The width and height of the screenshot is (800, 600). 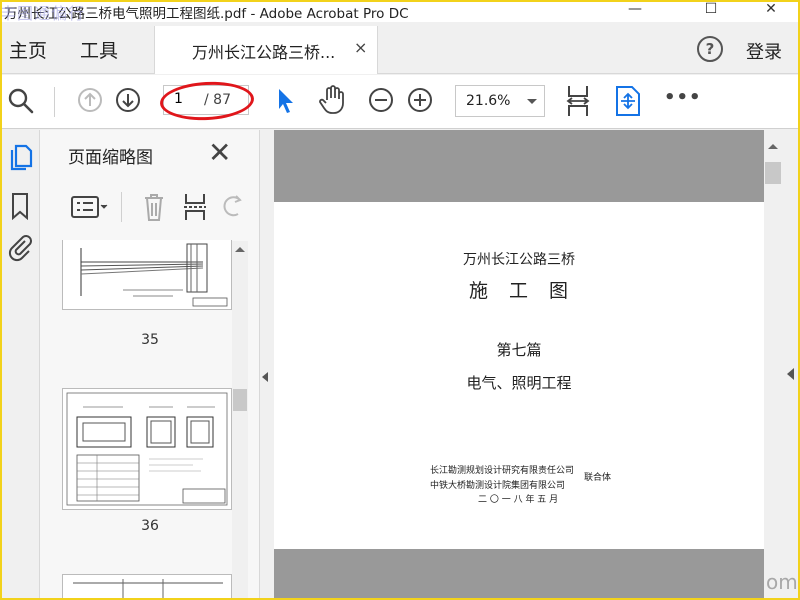 What do you see at coordinates (90, 209) in the screenshot?
I see `thumbnail-options-icon` at bounding box center [90, 209].